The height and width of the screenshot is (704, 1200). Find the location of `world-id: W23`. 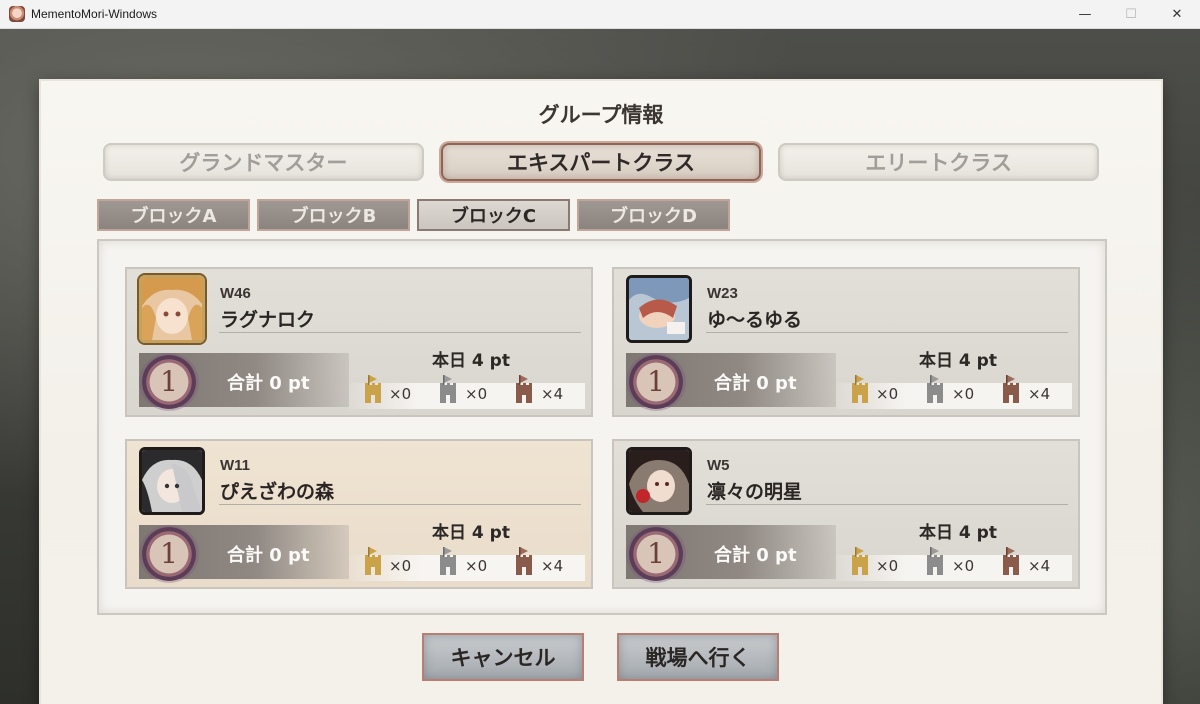

world-id: W23 is located at coordinates (722, 293).